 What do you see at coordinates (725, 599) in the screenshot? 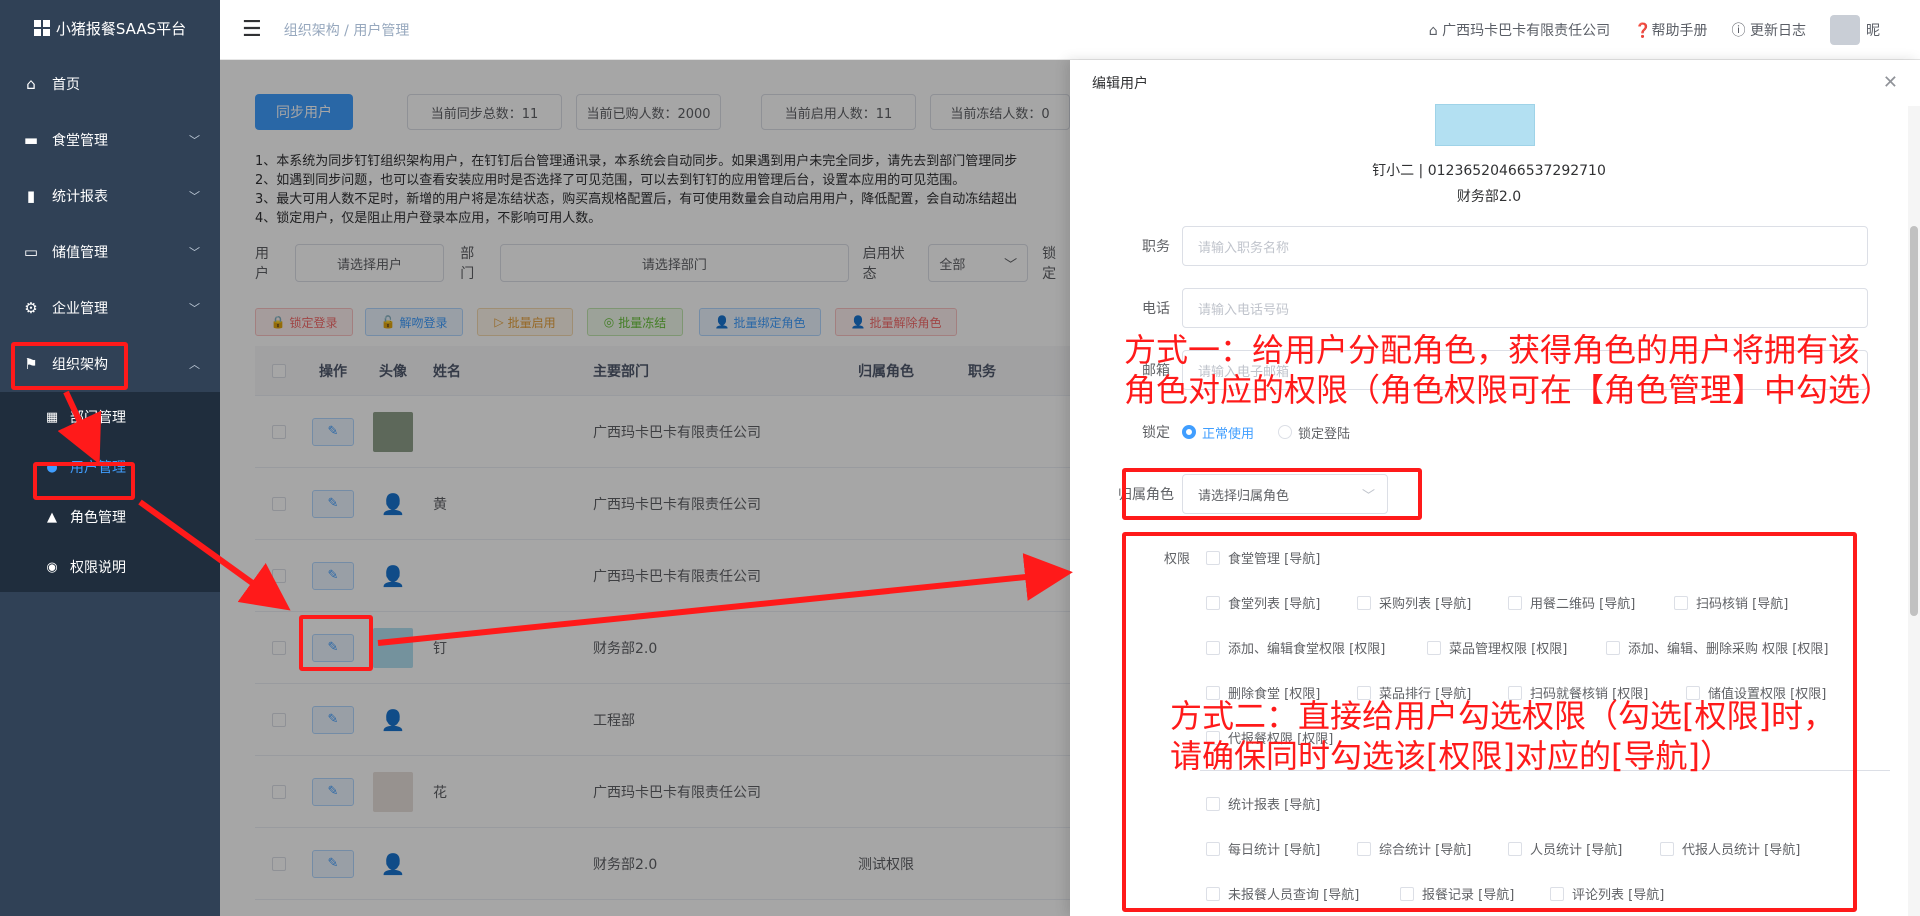
I see `arrow-edit-to-drawer` at bounding box center [725, 599].